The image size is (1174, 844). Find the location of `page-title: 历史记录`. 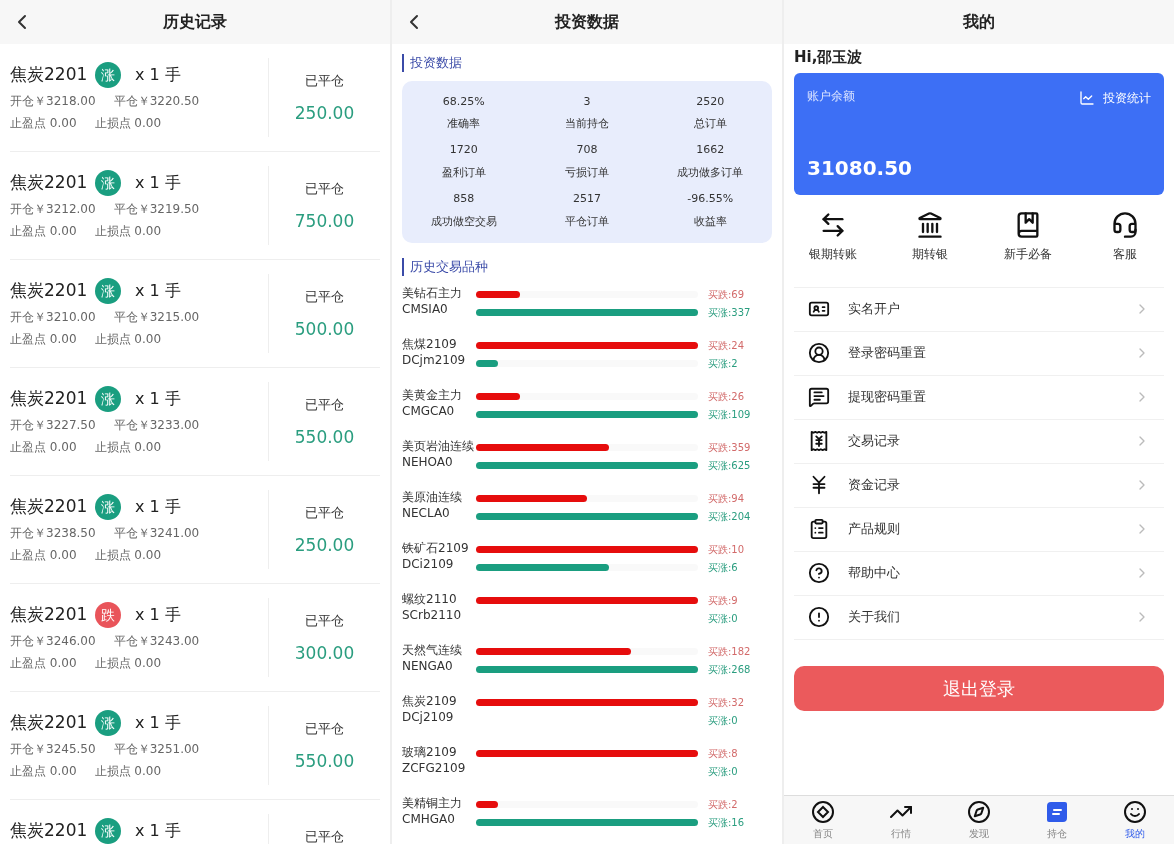

page-title: 历史记录 is located at coordinates (195, 22).